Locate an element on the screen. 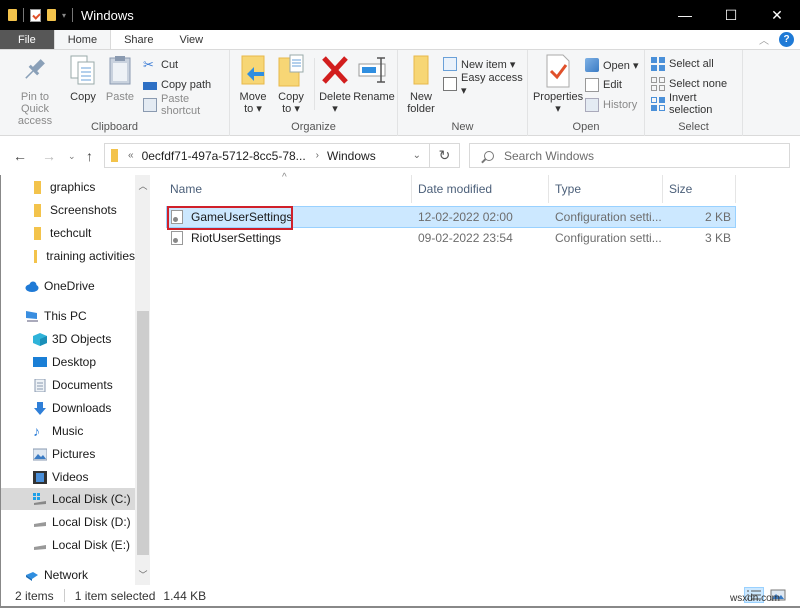 Image resolution: width=800 pixels, height=608 pixels. nav-item-network: Network is located at coordinates (68, 575).